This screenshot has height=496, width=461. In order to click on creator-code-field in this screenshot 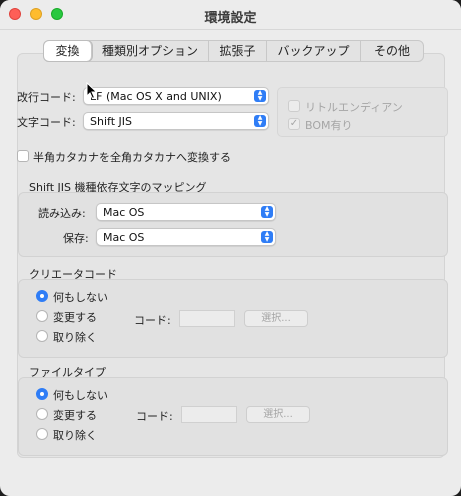, I will do `click(207, 318)`.